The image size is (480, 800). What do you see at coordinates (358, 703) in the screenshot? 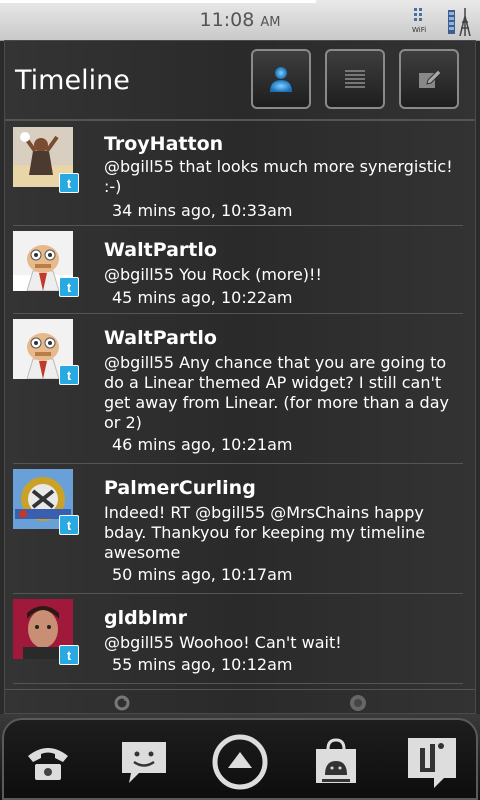
I see `loading-icon` at bounding box center [358, 703].